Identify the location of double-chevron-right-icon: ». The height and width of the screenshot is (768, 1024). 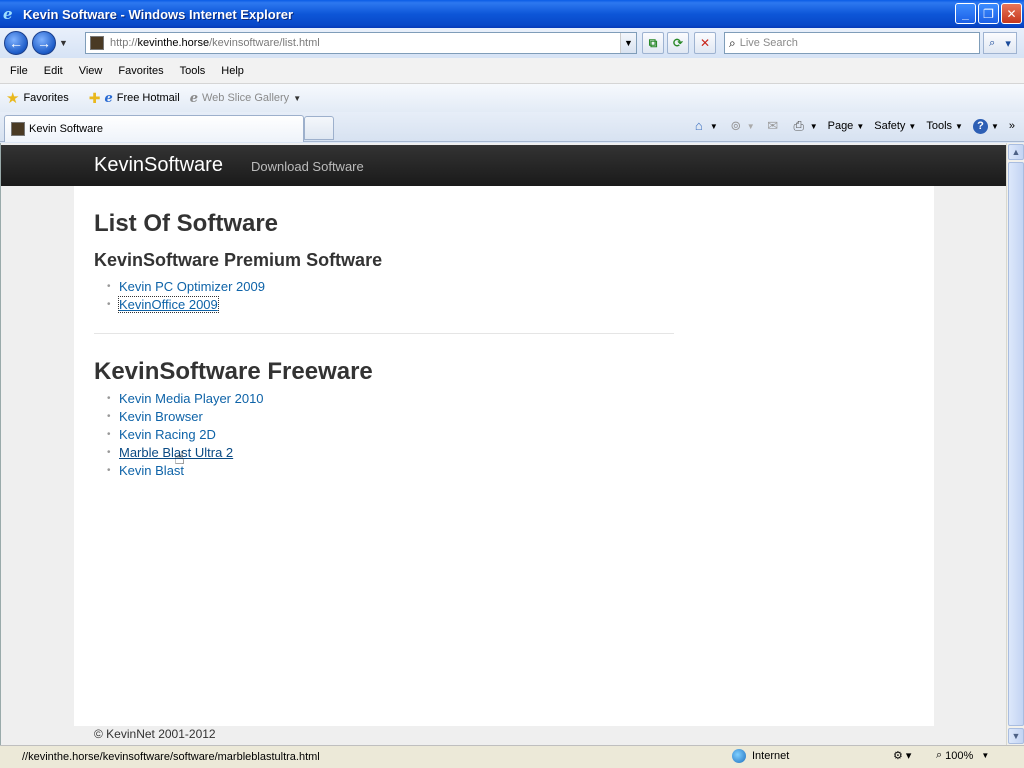
(1011, 126).